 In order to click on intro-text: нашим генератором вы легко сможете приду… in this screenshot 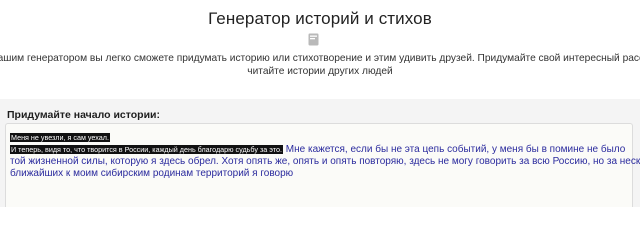, I will do `click(320, 65)`.